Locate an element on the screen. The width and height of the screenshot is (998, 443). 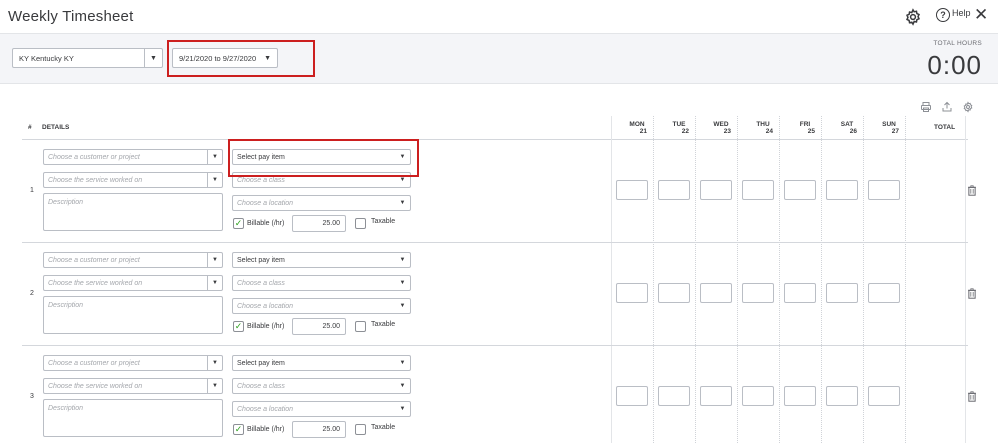
day-date: 25 is located at coordinates (811, 131).